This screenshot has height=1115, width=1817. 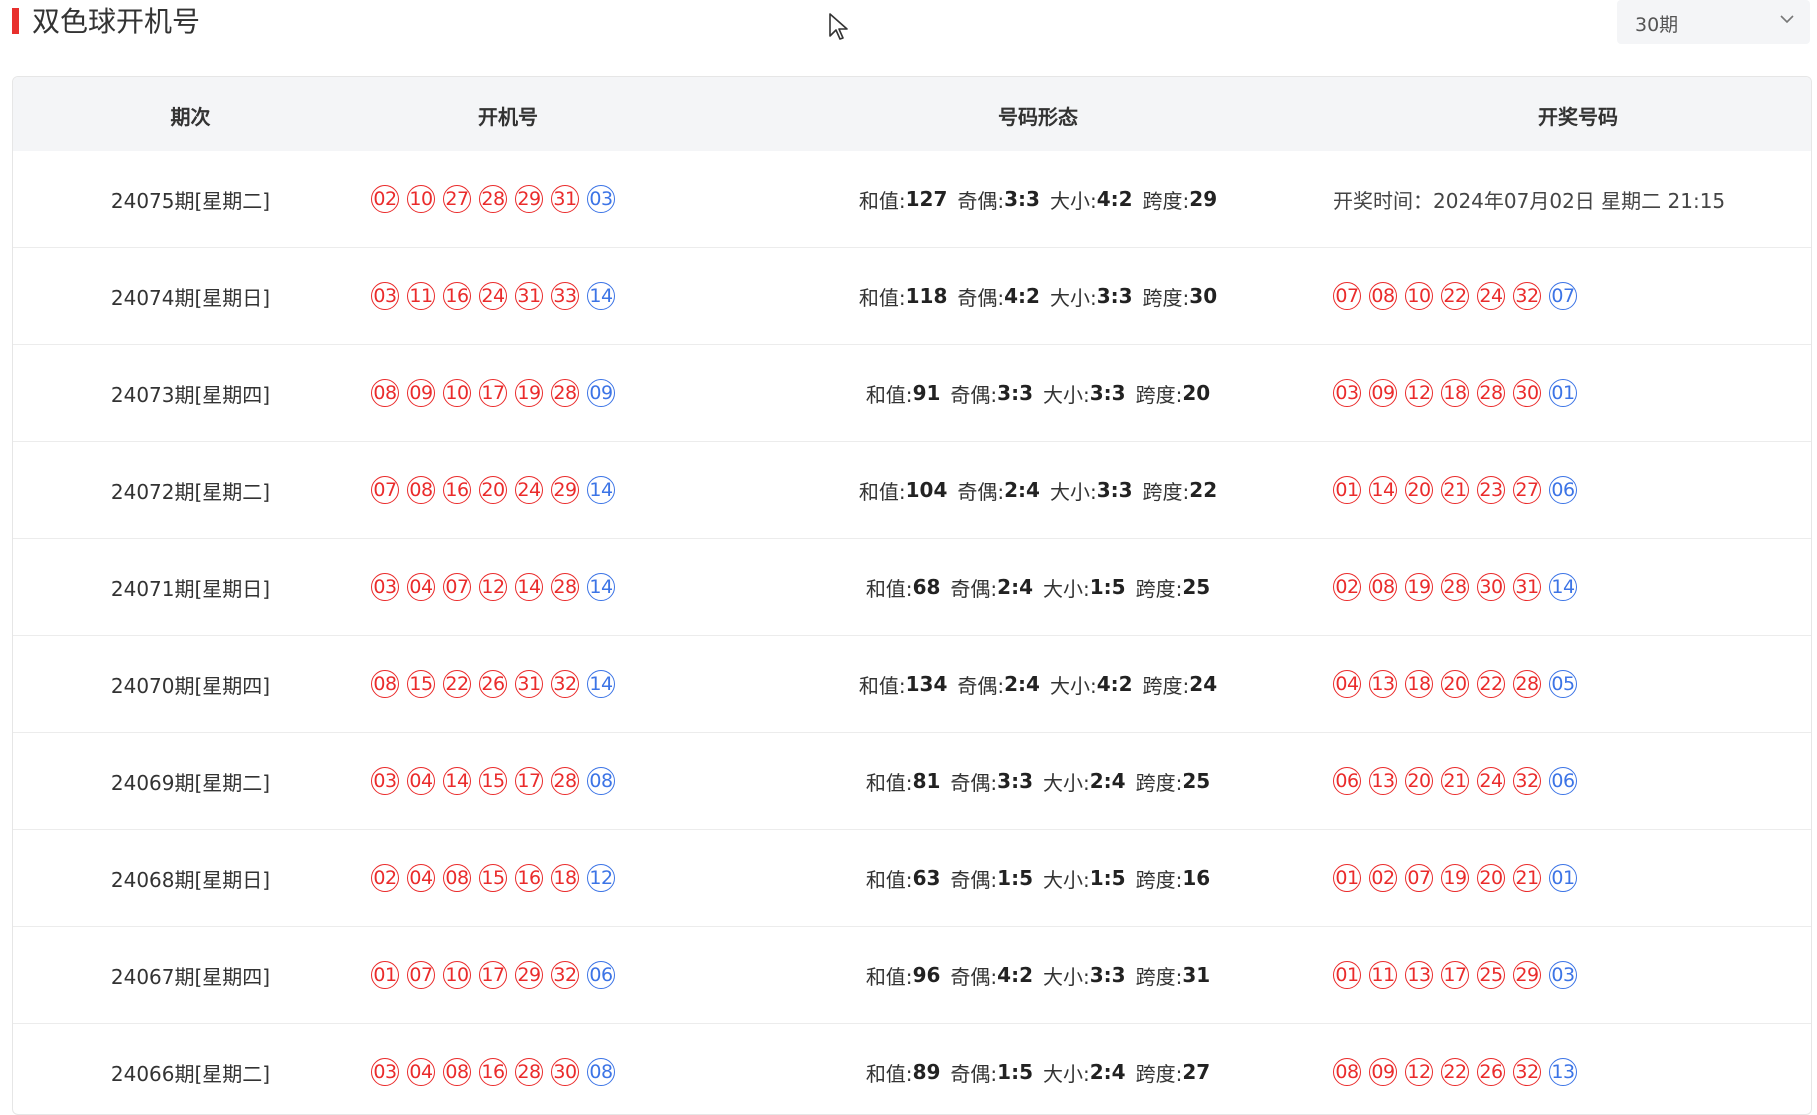 I want to click on chevron-down-icon, so click(x=1787, y=19).